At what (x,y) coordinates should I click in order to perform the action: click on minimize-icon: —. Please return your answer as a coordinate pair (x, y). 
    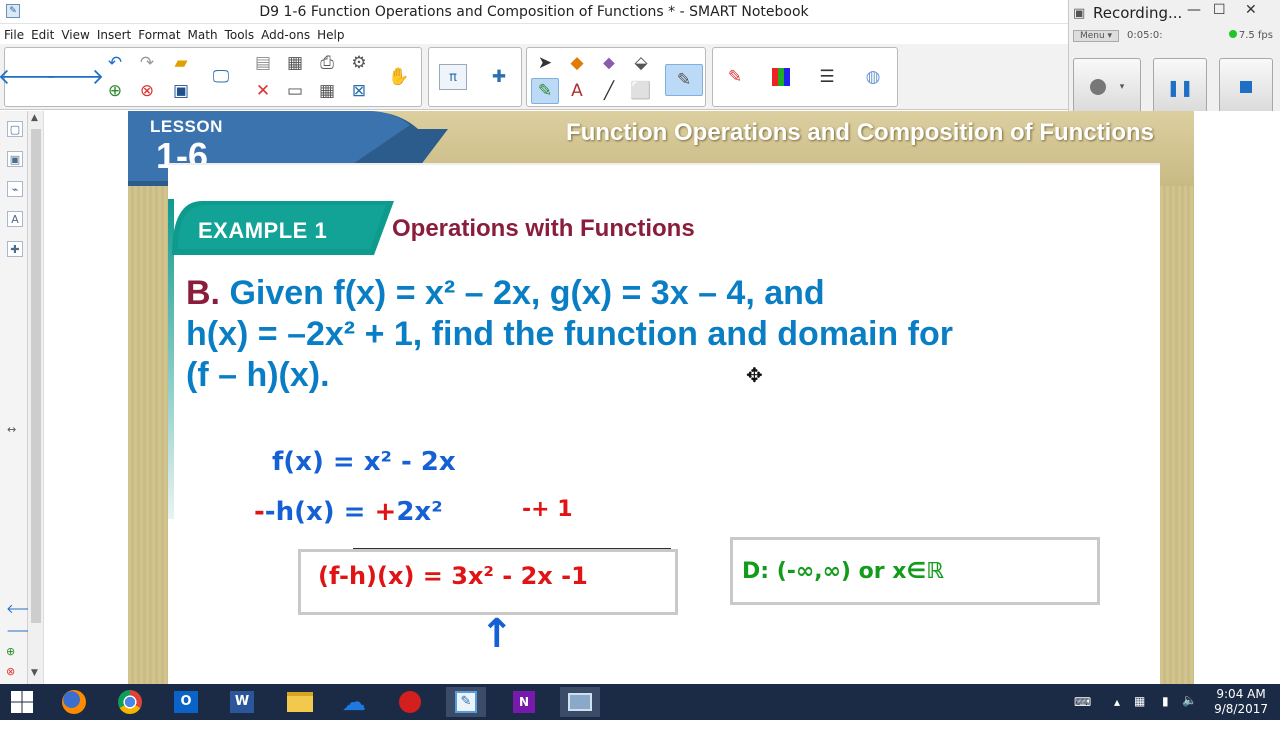
    Looking at the image, I should click on (1194, 10).